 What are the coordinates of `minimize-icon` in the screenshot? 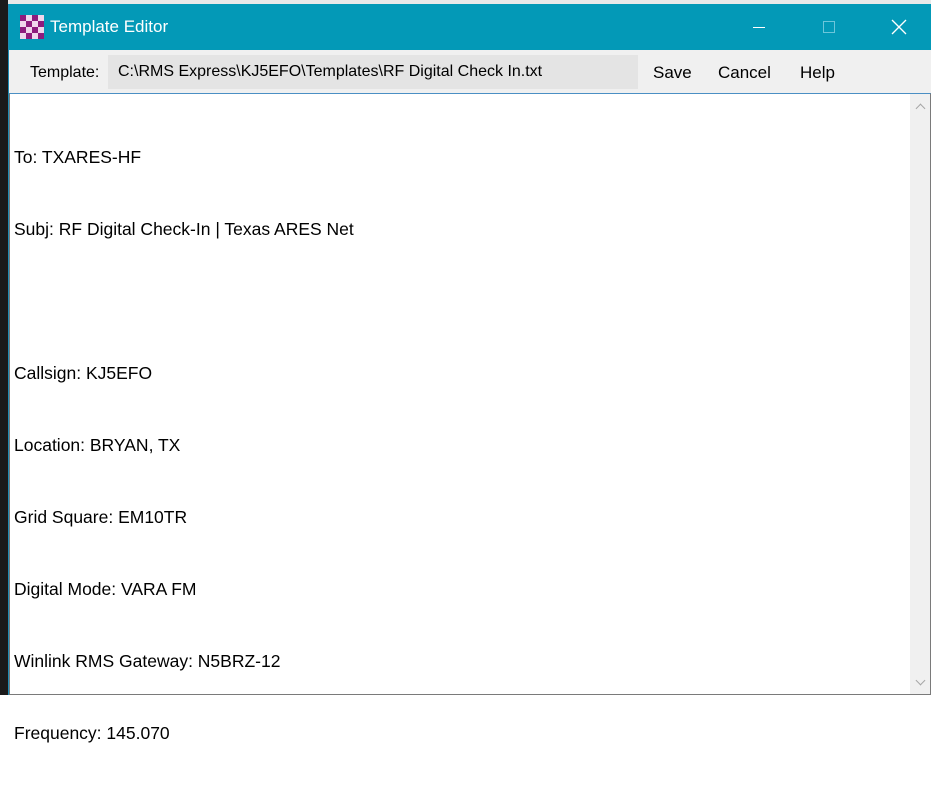 It's located at (759, 27).